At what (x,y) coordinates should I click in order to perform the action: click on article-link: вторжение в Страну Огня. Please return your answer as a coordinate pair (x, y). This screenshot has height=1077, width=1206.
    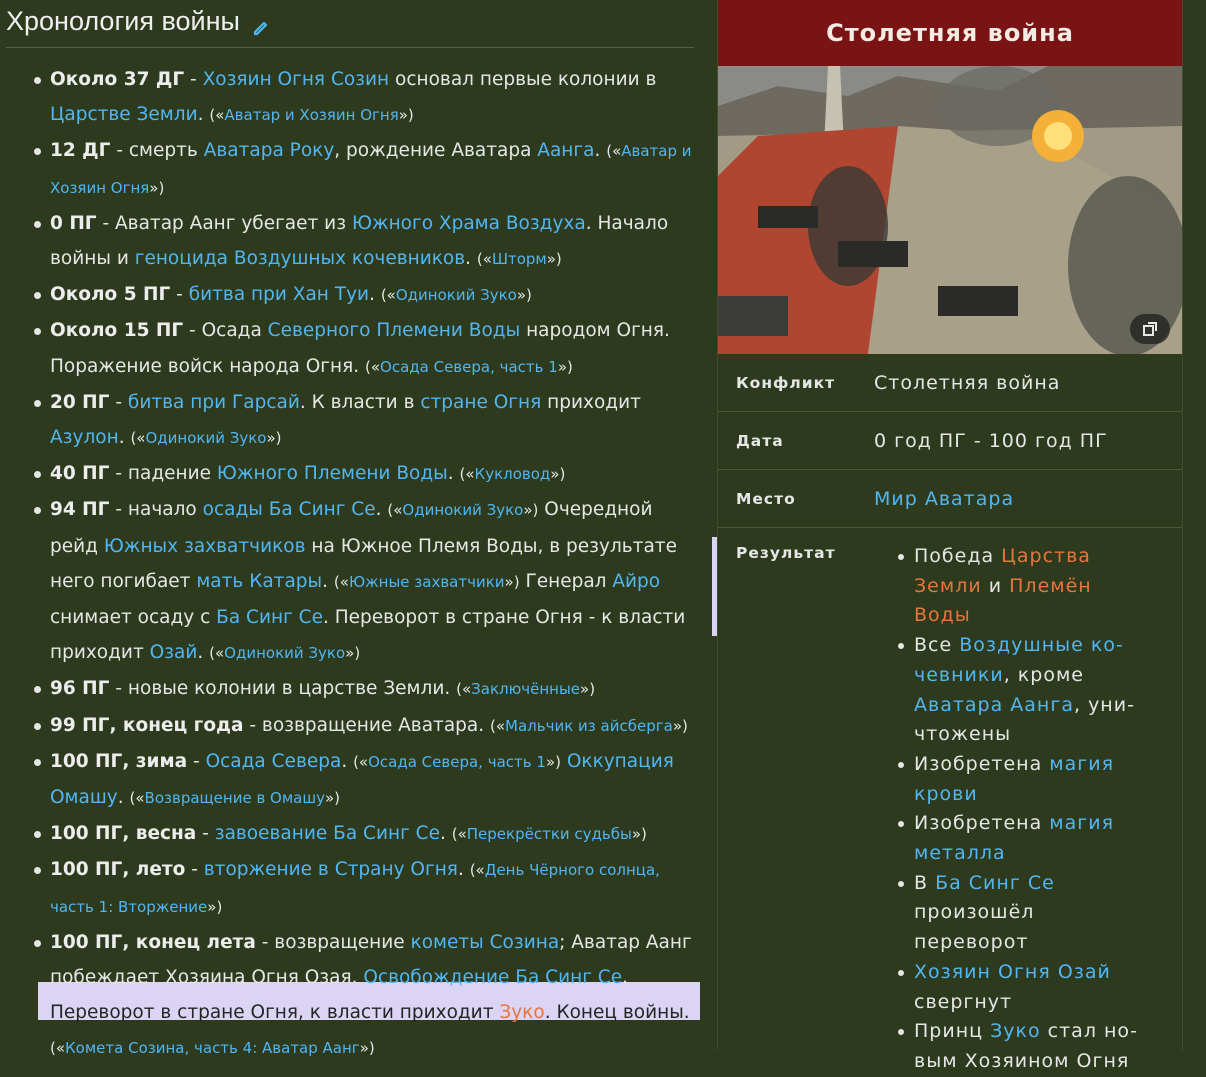
    Looking at the image, I should click on (331, 869).